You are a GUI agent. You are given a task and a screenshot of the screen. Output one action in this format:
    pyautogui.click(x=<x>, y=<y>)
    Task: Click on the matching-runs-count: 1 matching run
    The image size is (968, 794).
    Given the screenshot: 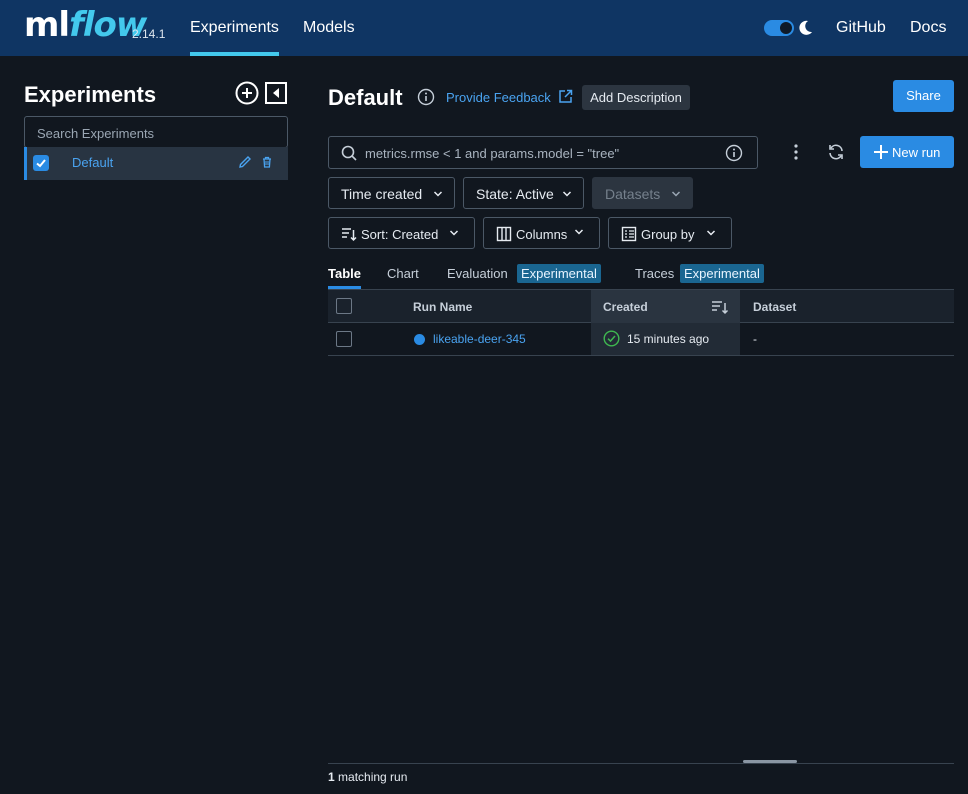 What is the action you would take?
    pyautogui.click(x=367, y=777)
    